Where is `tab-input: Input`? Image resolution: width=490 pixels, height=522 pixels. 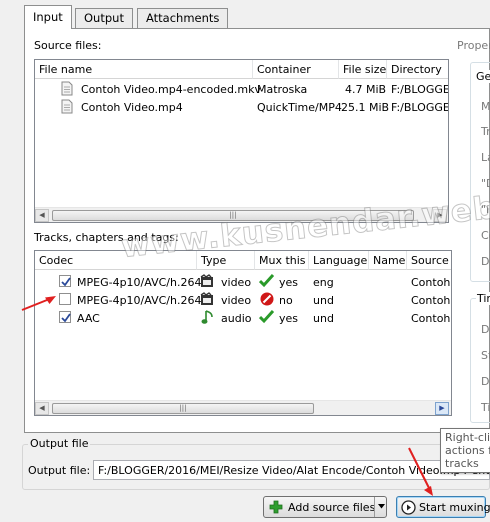
tab-input: Input is located at coordinates (48, 17).